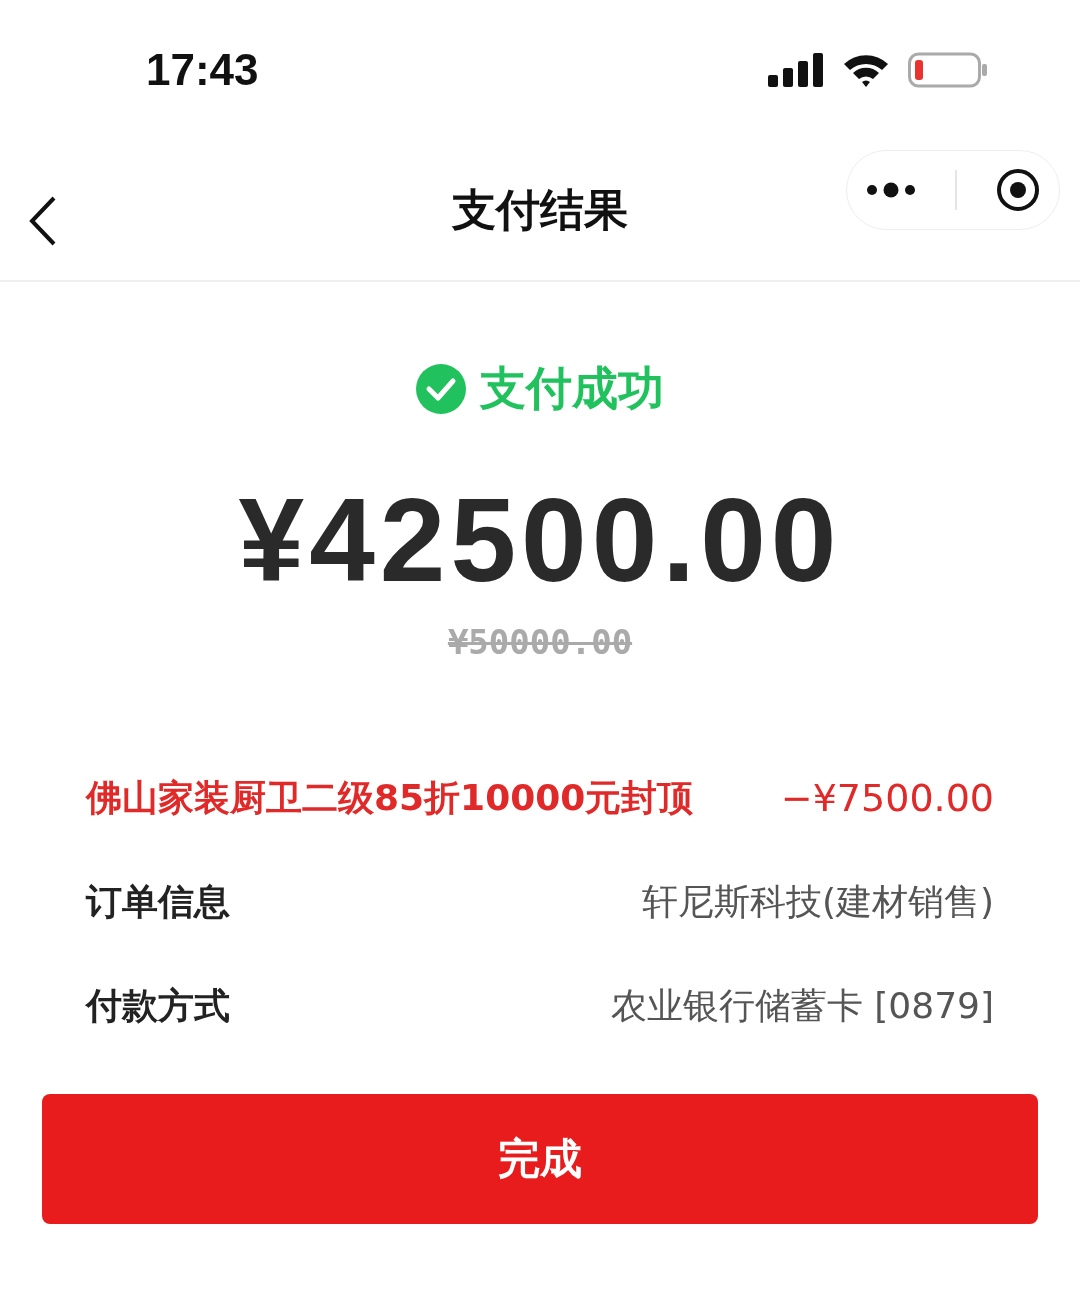 The width and height of the screenshot is (1080, 1304). What do you see at coordinates (43, 221) in the screenshot?
I see `back-icon` at bounding box center [43, 221].